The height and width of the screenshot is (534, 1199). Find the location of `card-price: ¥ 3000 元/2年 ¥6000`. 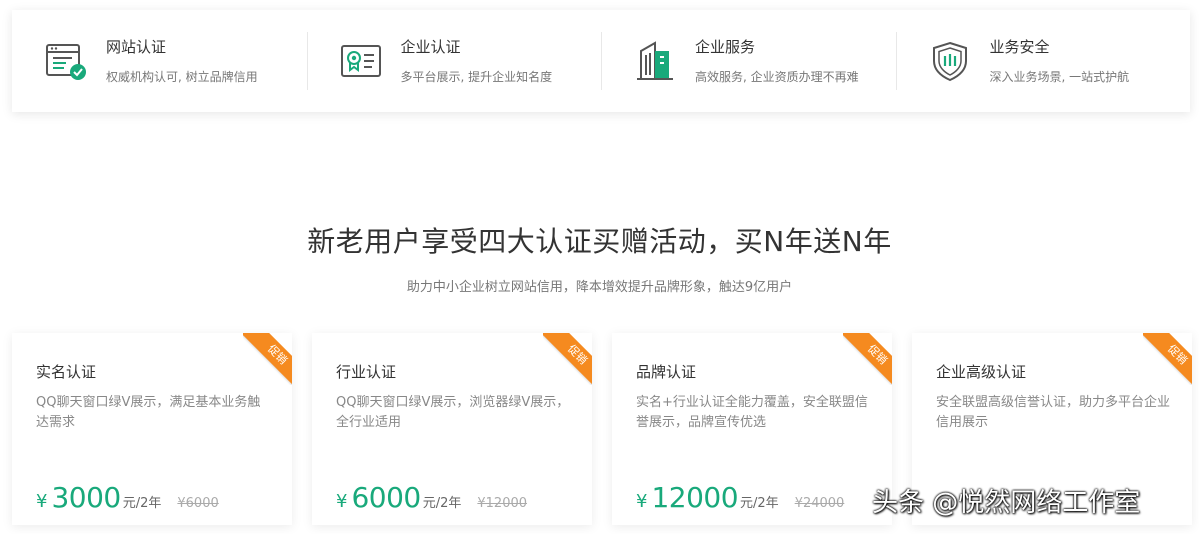

card-price: ¥ 3000 元/2年 ¥6000 is located at coordinates (127, 497).